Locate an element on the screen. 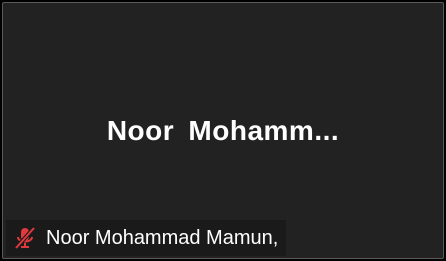  participant-name-bar: Noor Mohammad Mamun, is located at coordinates (146, 238).